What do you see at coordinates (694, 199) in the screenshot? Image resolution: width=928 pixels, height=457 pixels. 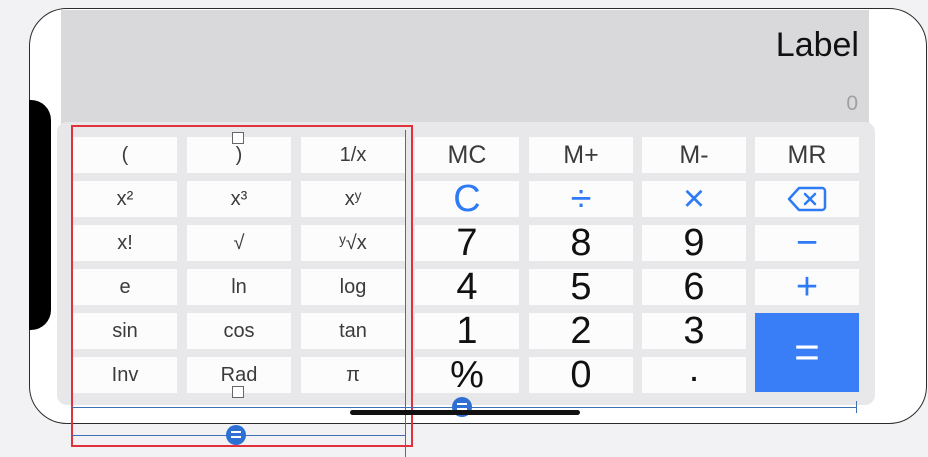 I see `multiply-key: ×` at bounding box center [694, 199].